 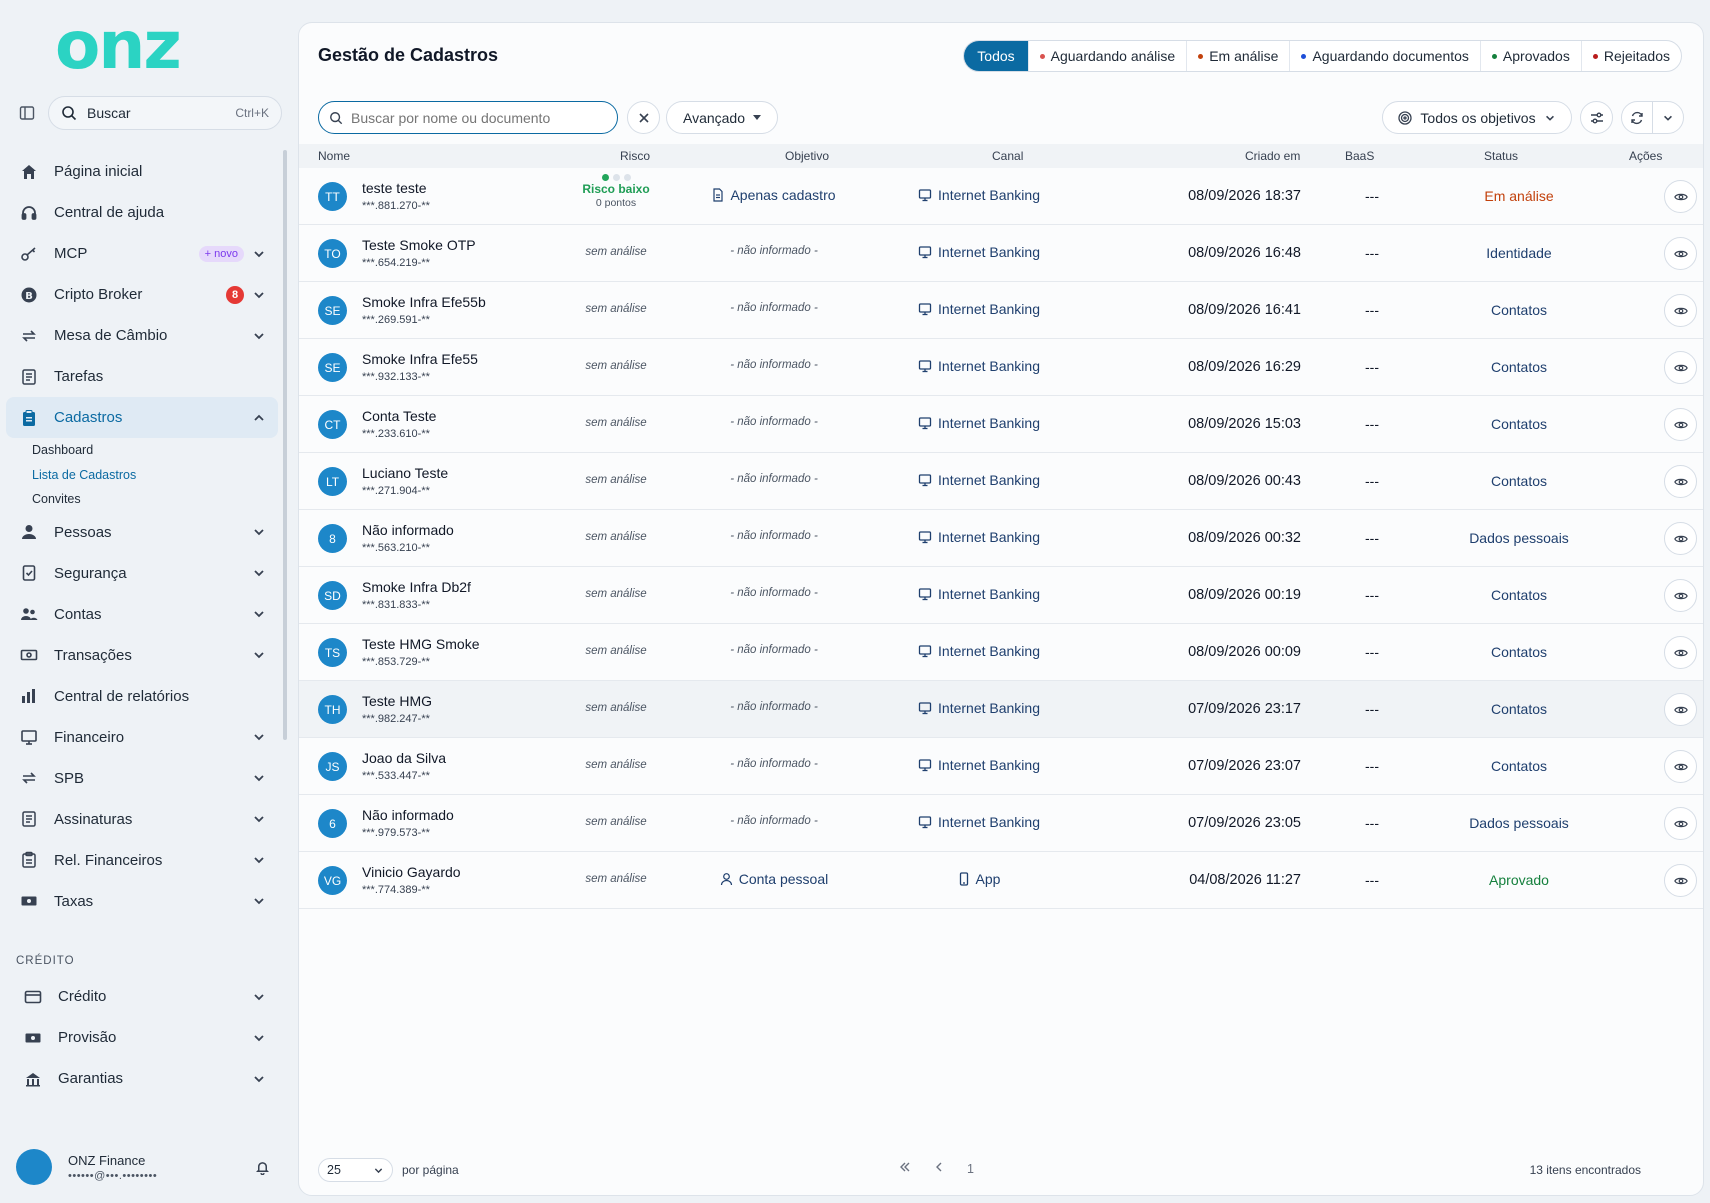 I want to click on phone-icon, so click(x=963, y=879).